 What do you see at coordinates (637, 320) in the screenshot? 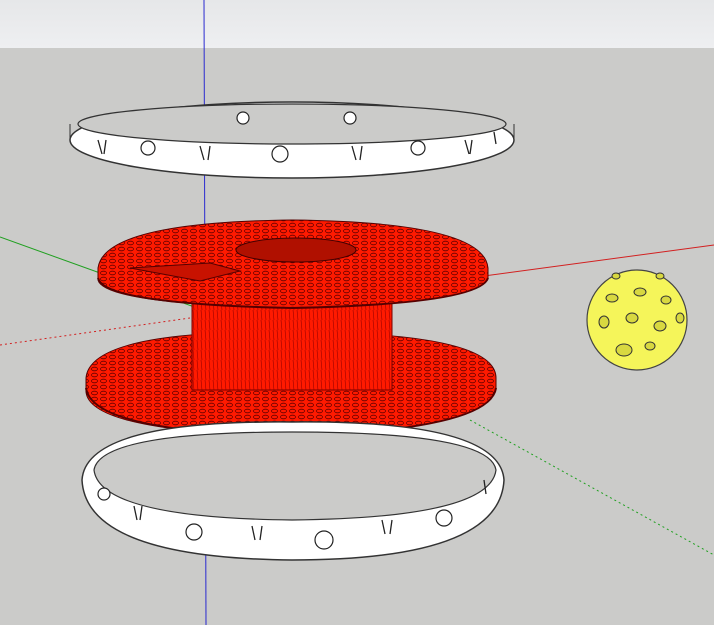
I see `yellow-ball` at bounding box center [637, 320].